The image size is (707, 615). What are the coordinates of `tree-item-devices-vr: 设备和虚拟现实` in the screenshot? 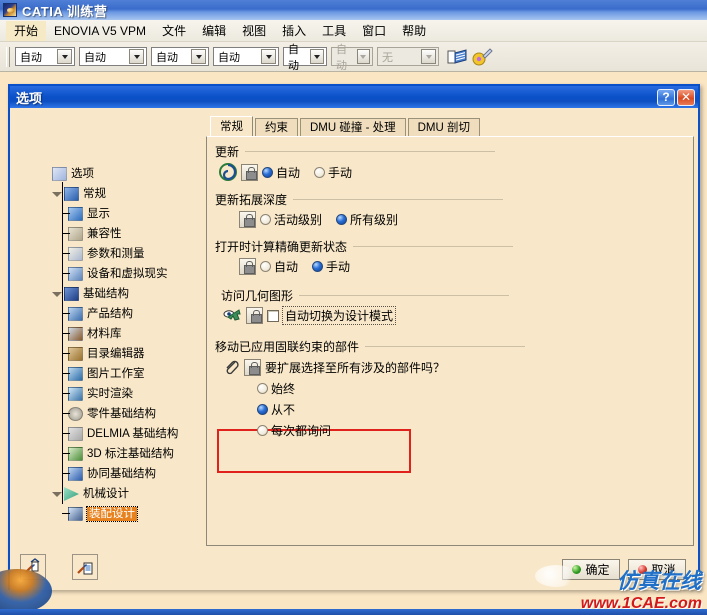 It's located at (119, 274).